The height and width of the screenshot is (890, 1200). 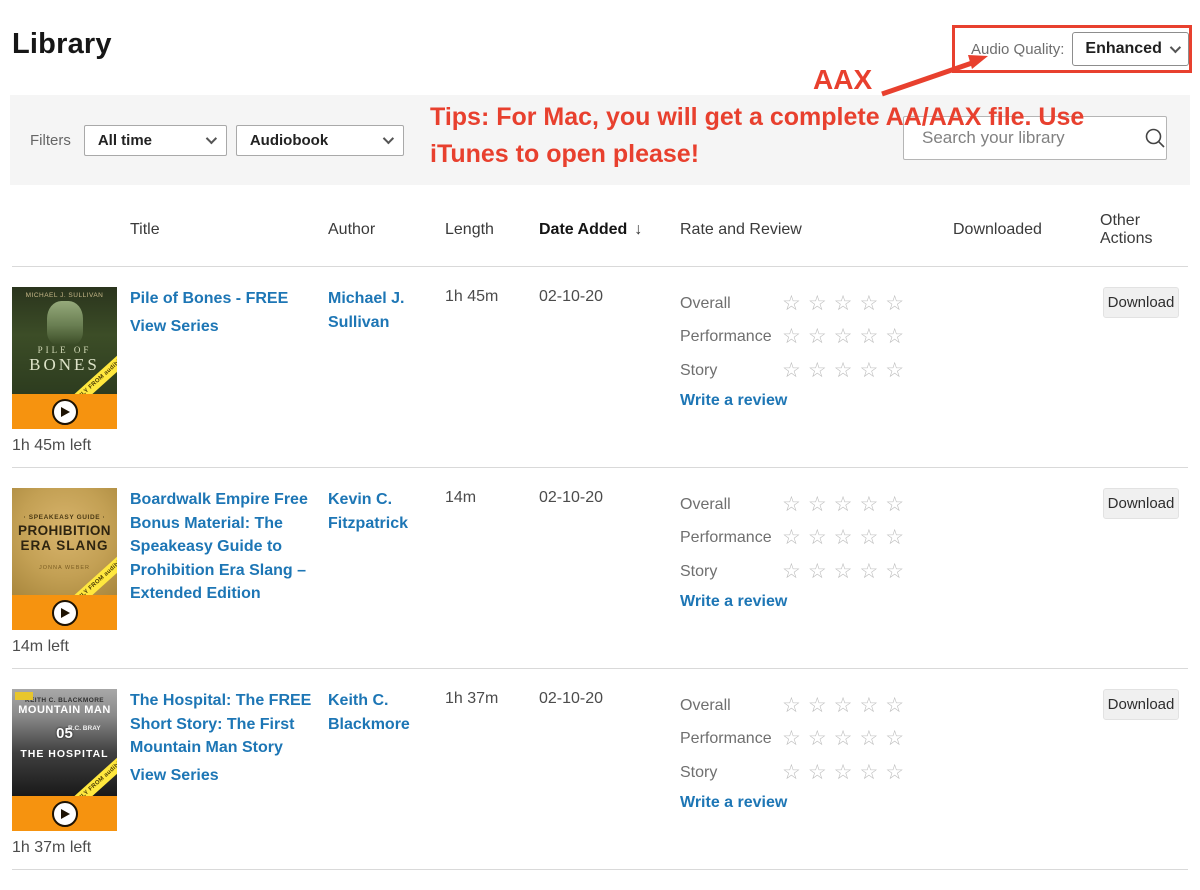 I want to click on time-left-label: 14m left, so click(x=40, y=646).